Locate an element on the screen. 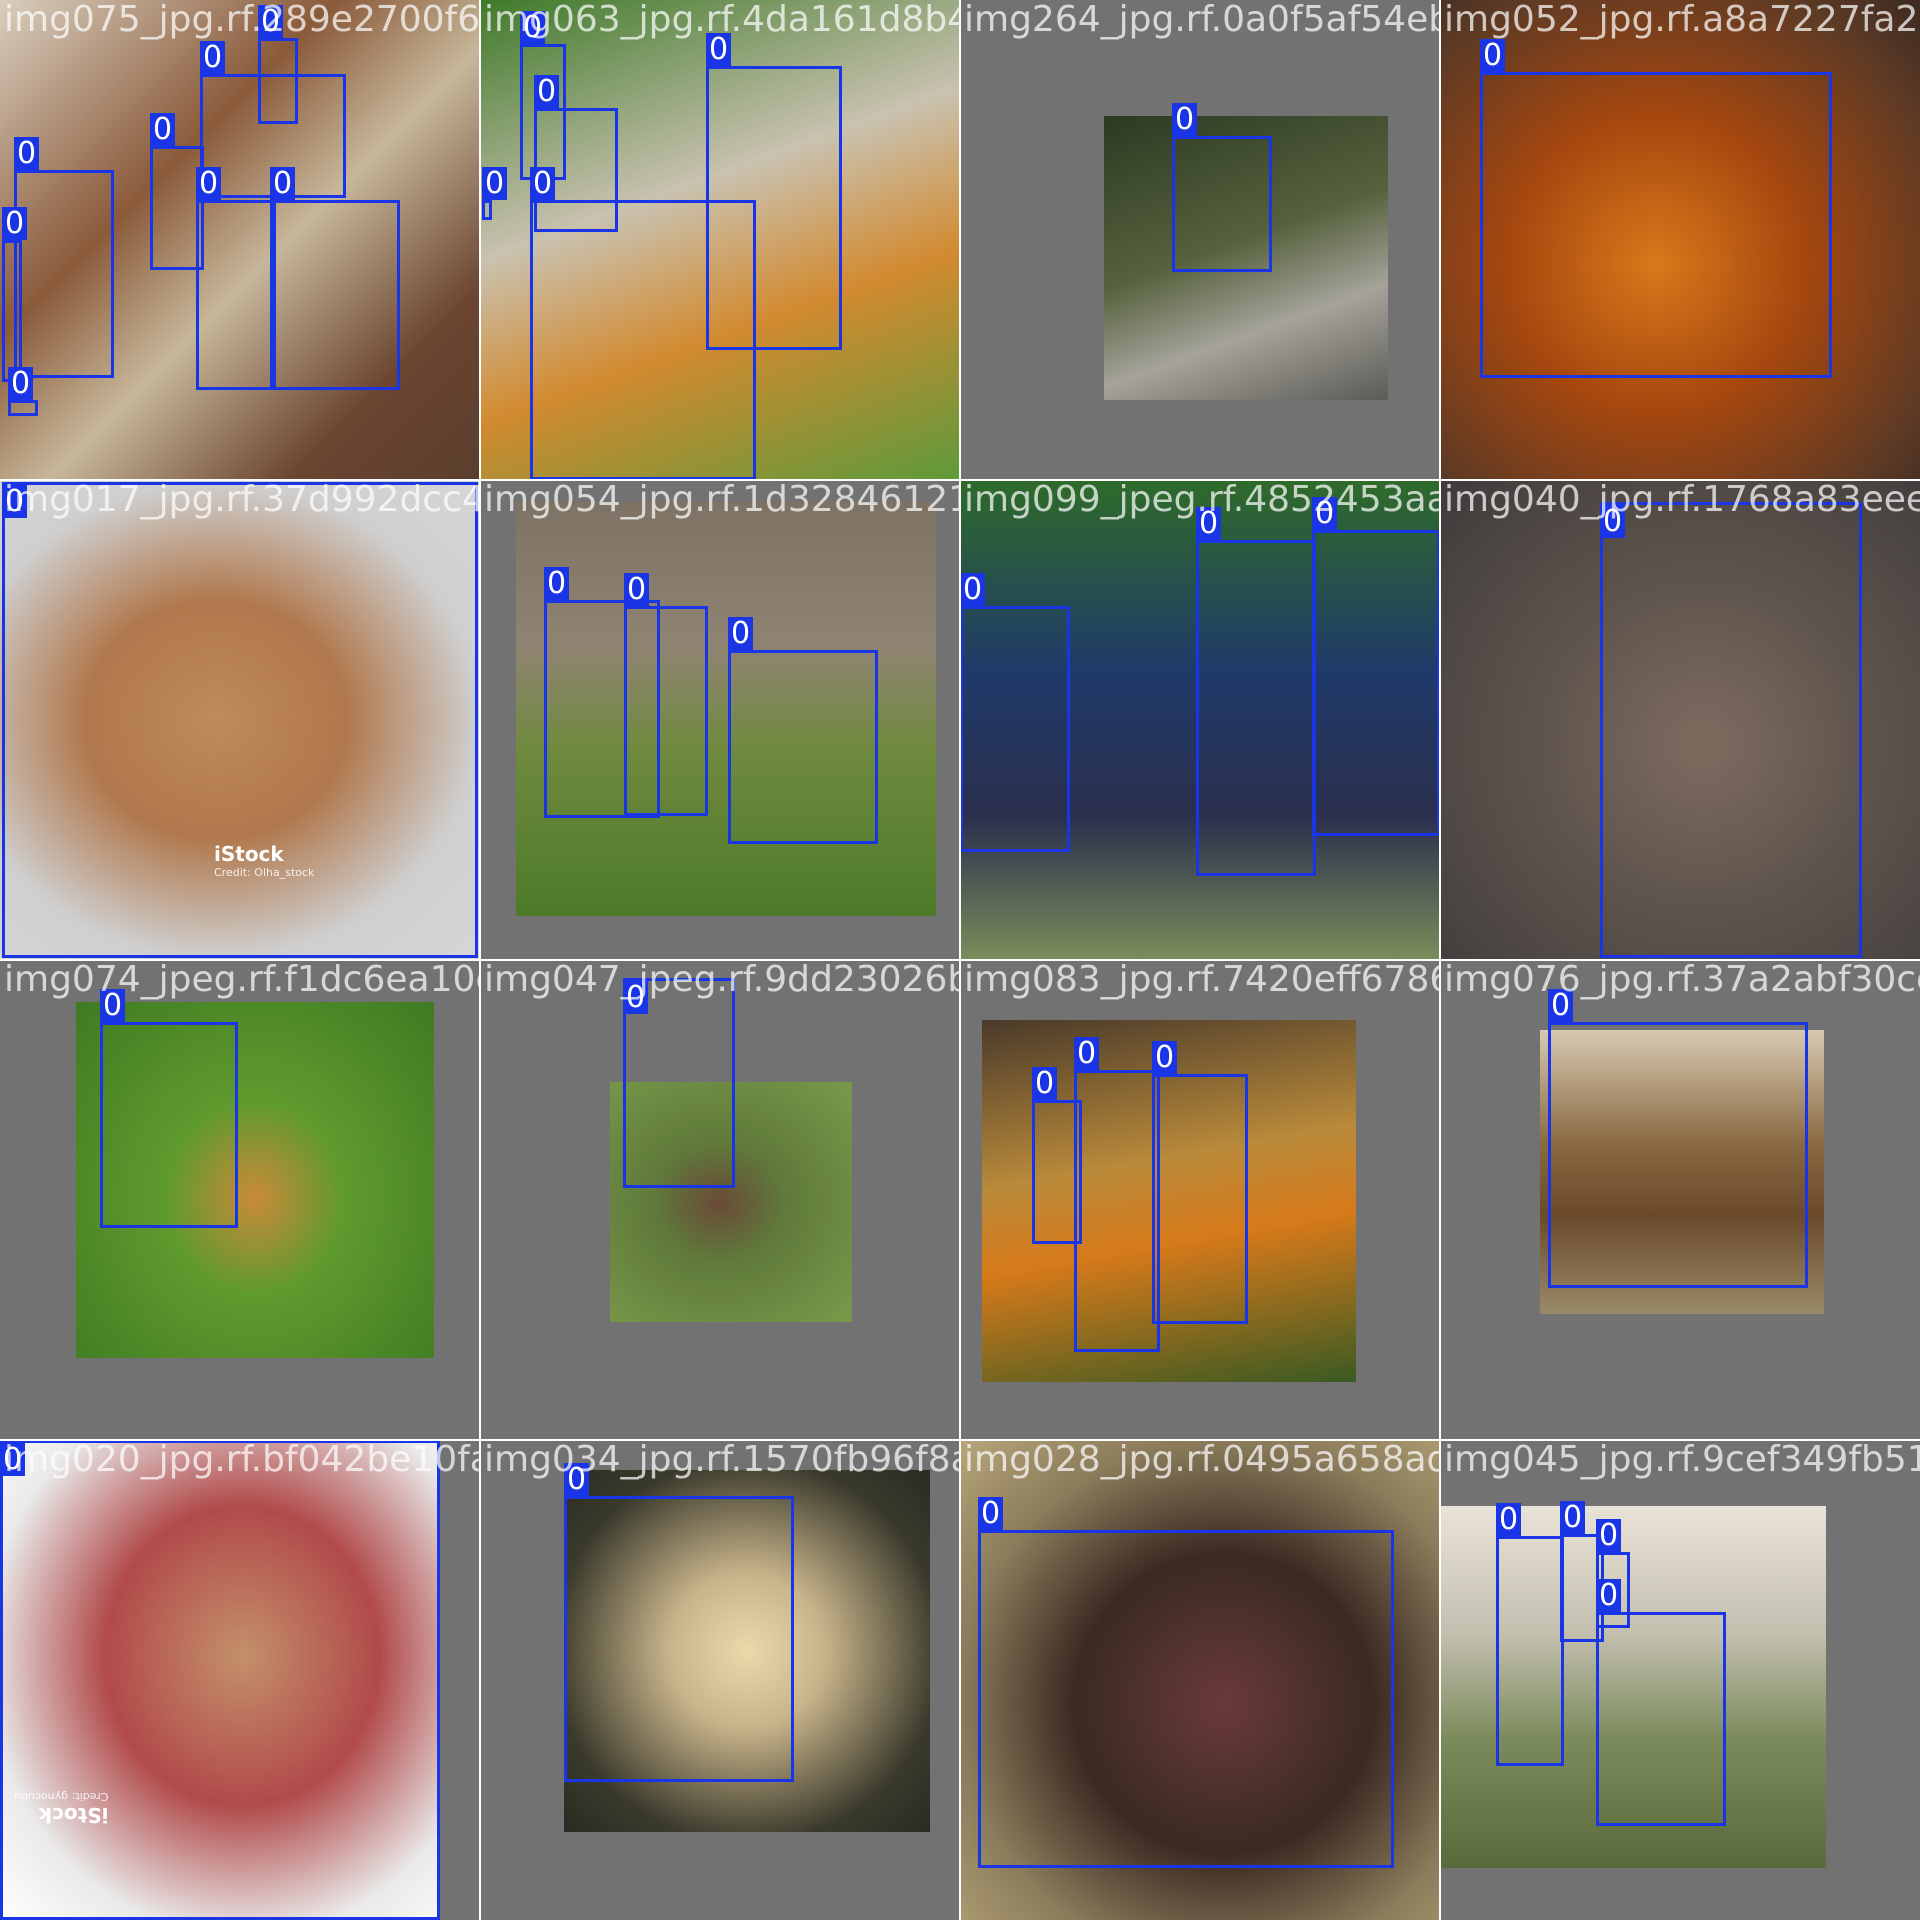 The image size is (1920, 1920). mosaic-tile: 0000img045_jpg.rf.9cef349fb51490ab is located at coordinates (1680, 1680).